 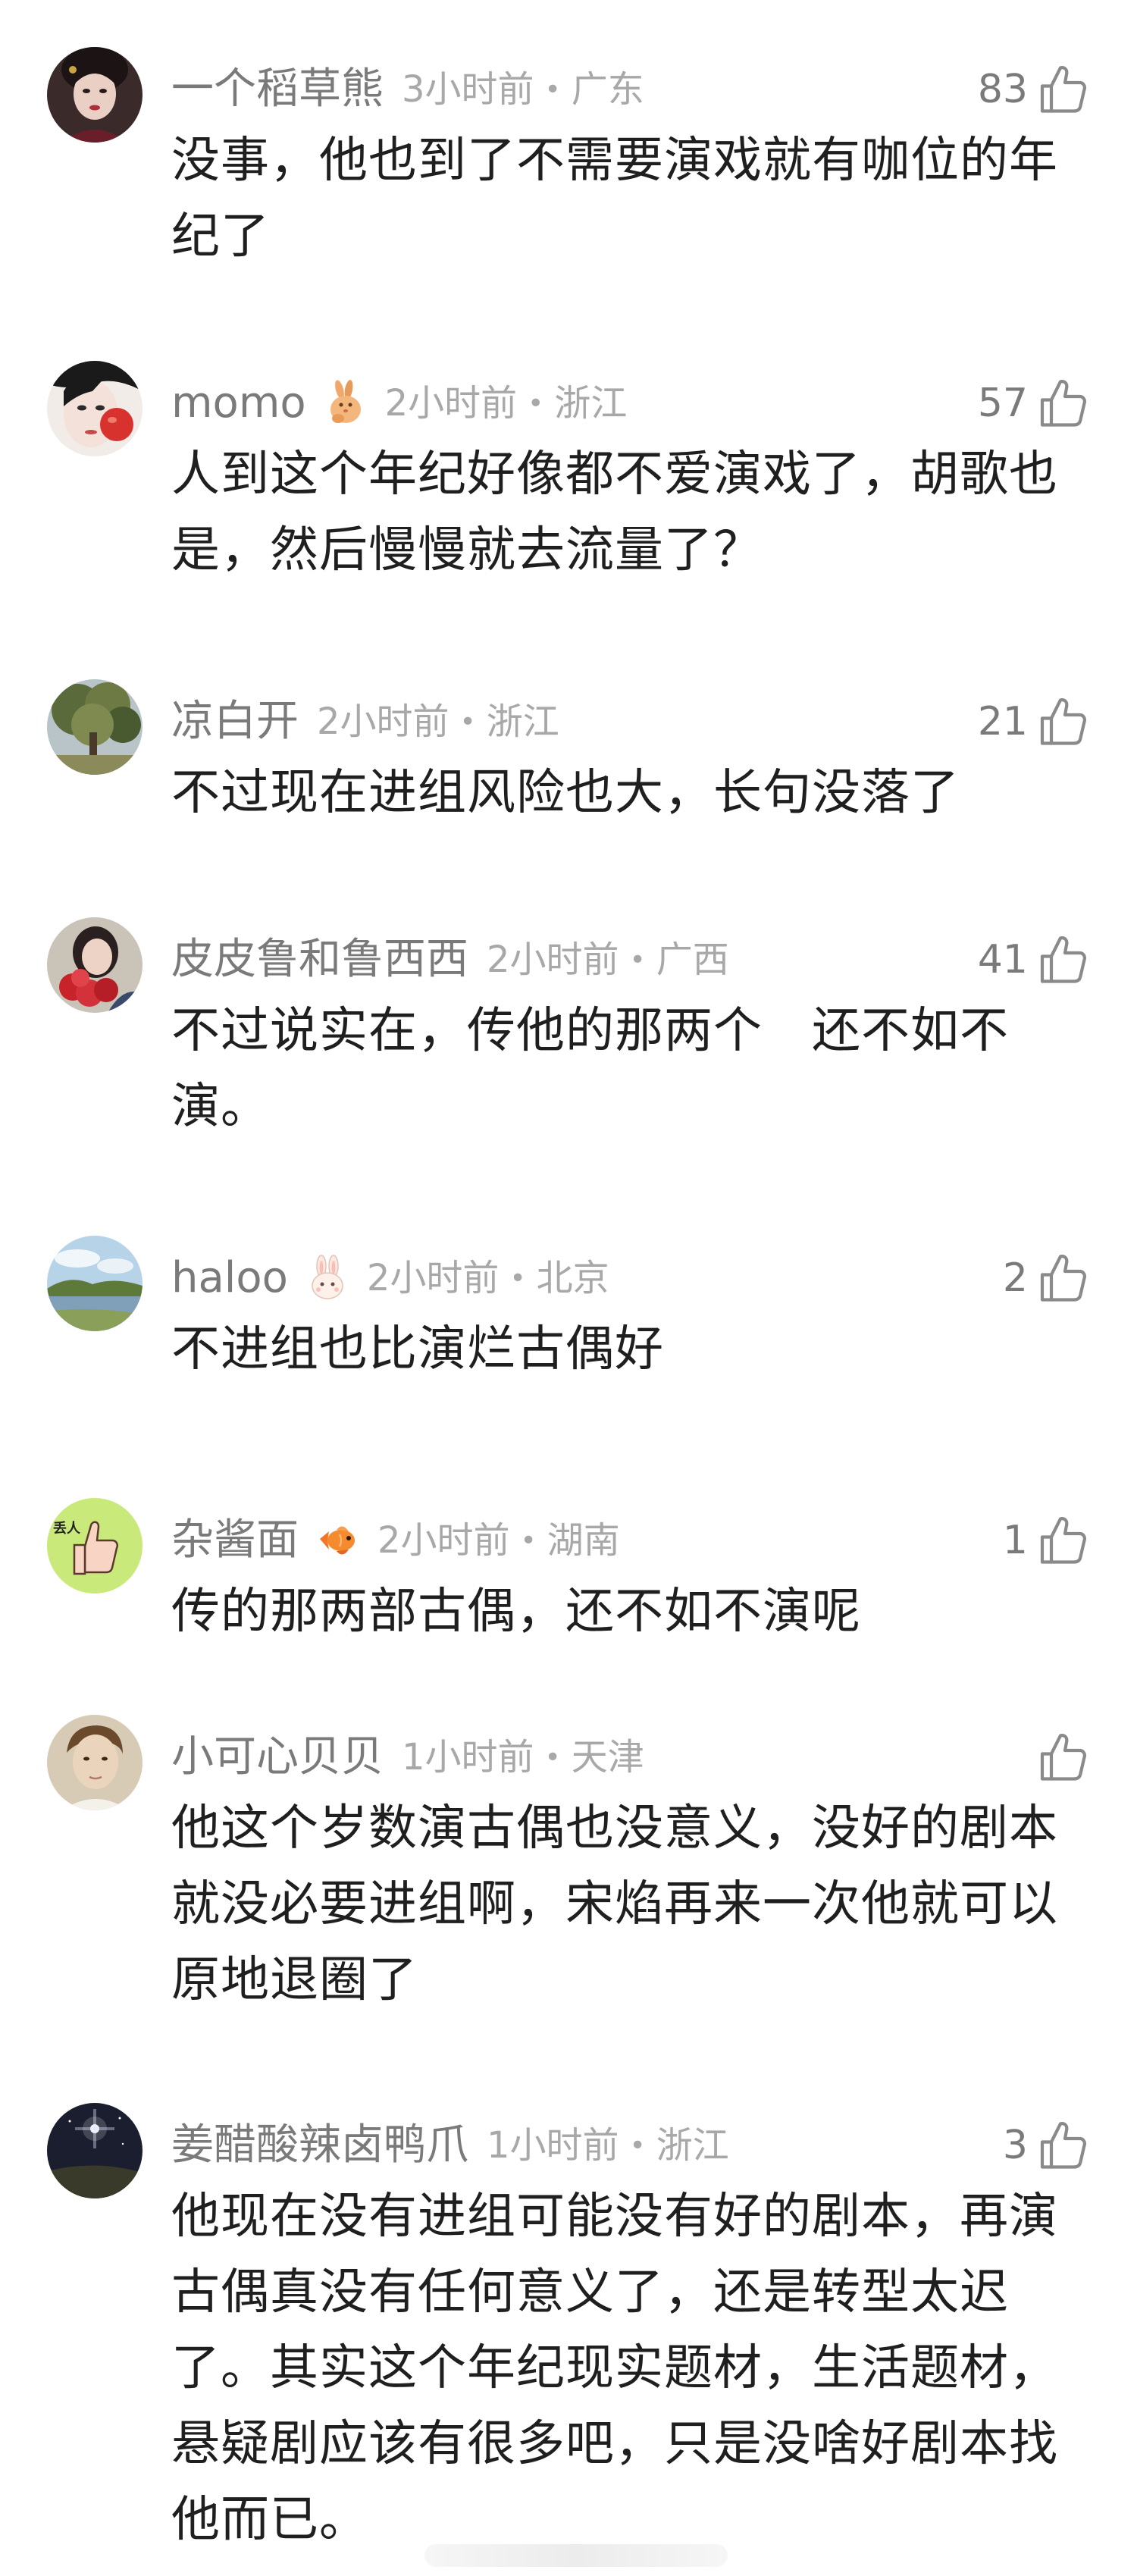 I want to click on avatar: 丢人, so click(x=95, y=1546).